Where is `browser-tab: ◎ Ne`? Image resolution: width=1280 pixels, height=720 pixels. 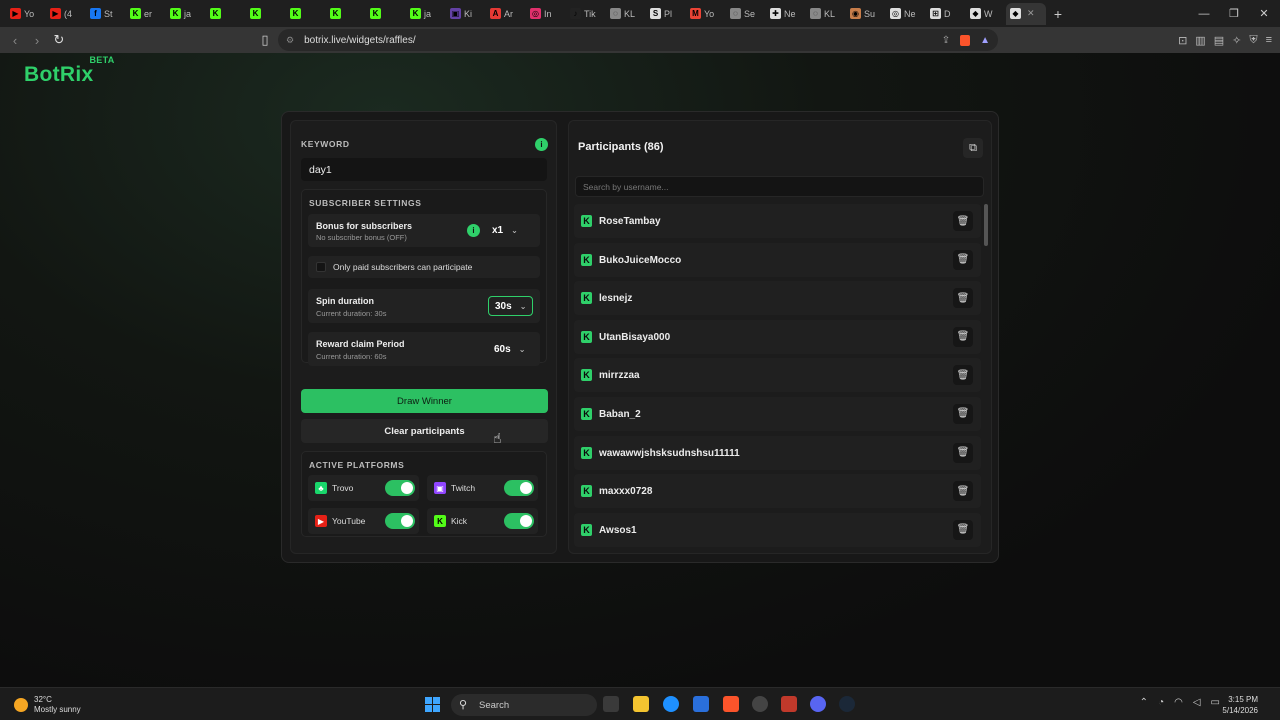
browser-tab: ◎ Ne is located at coordinates (906, 14).